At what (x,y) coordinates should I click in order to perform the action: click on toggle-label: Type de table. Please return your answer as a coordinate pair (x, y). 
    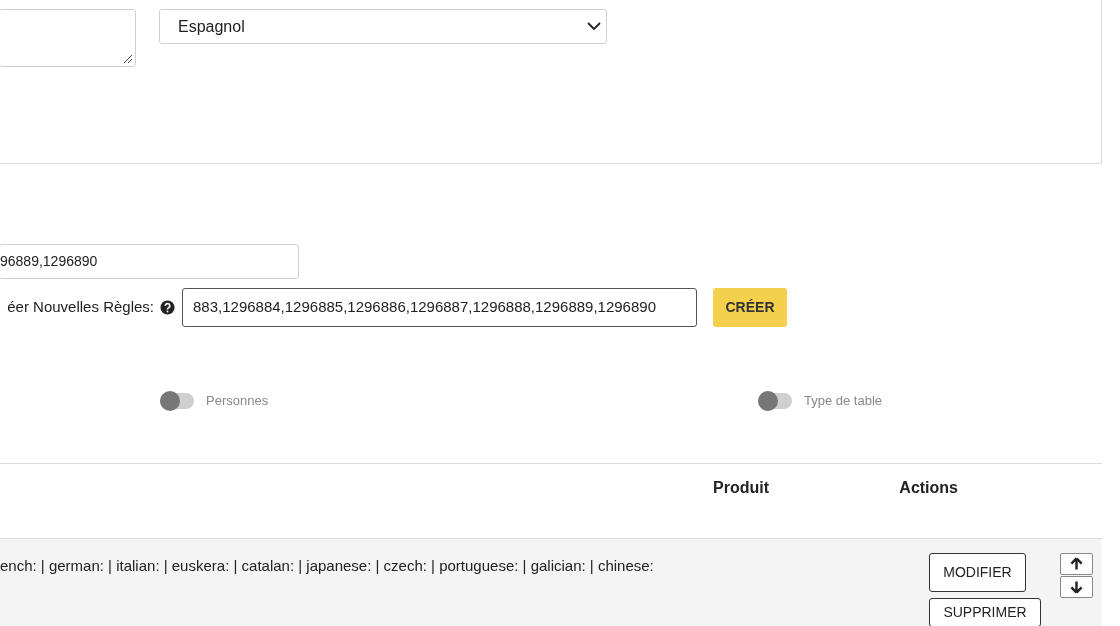
    Looking at the image, I should click on (844, 401).